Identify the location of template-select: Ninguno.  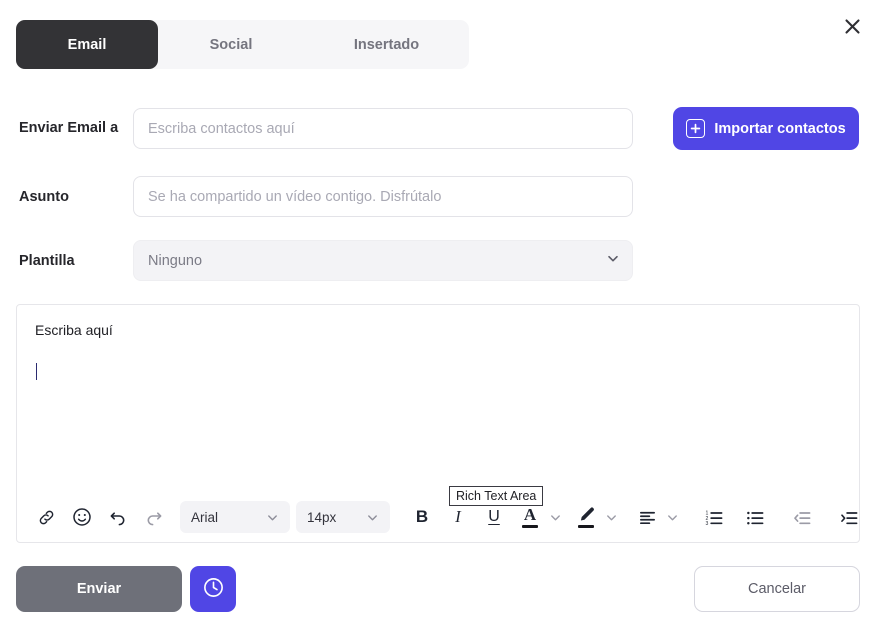
(383, 260).